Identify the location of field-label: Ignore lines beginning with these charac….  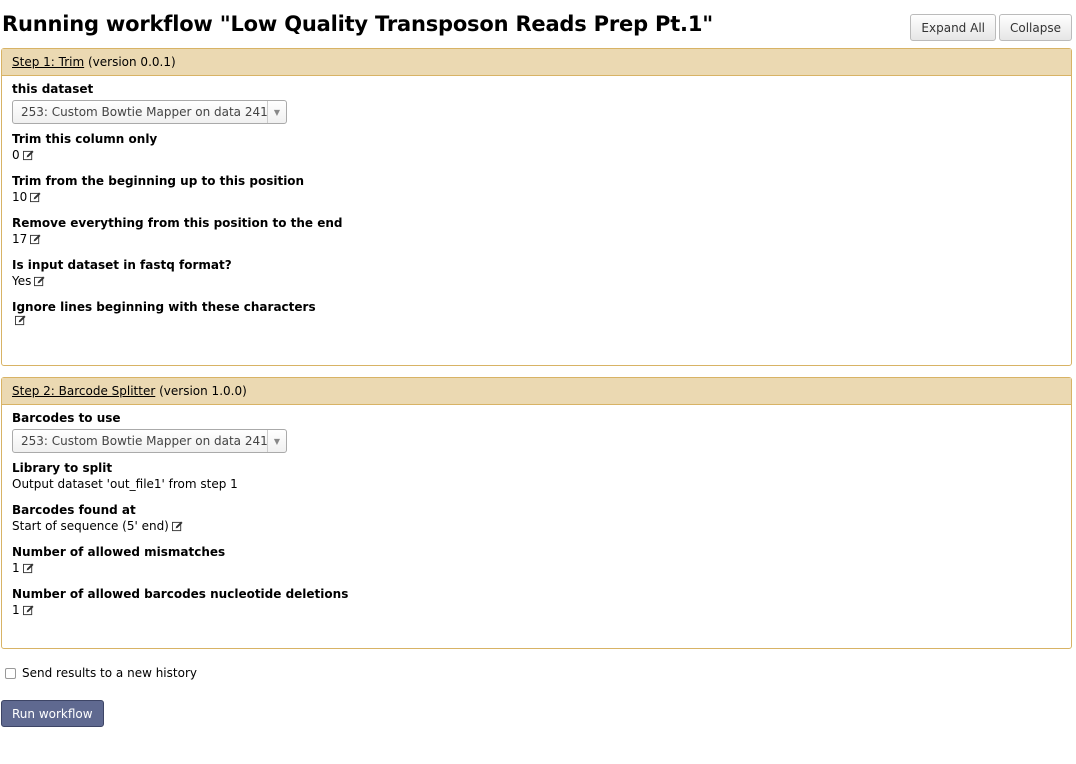
(164, 307).